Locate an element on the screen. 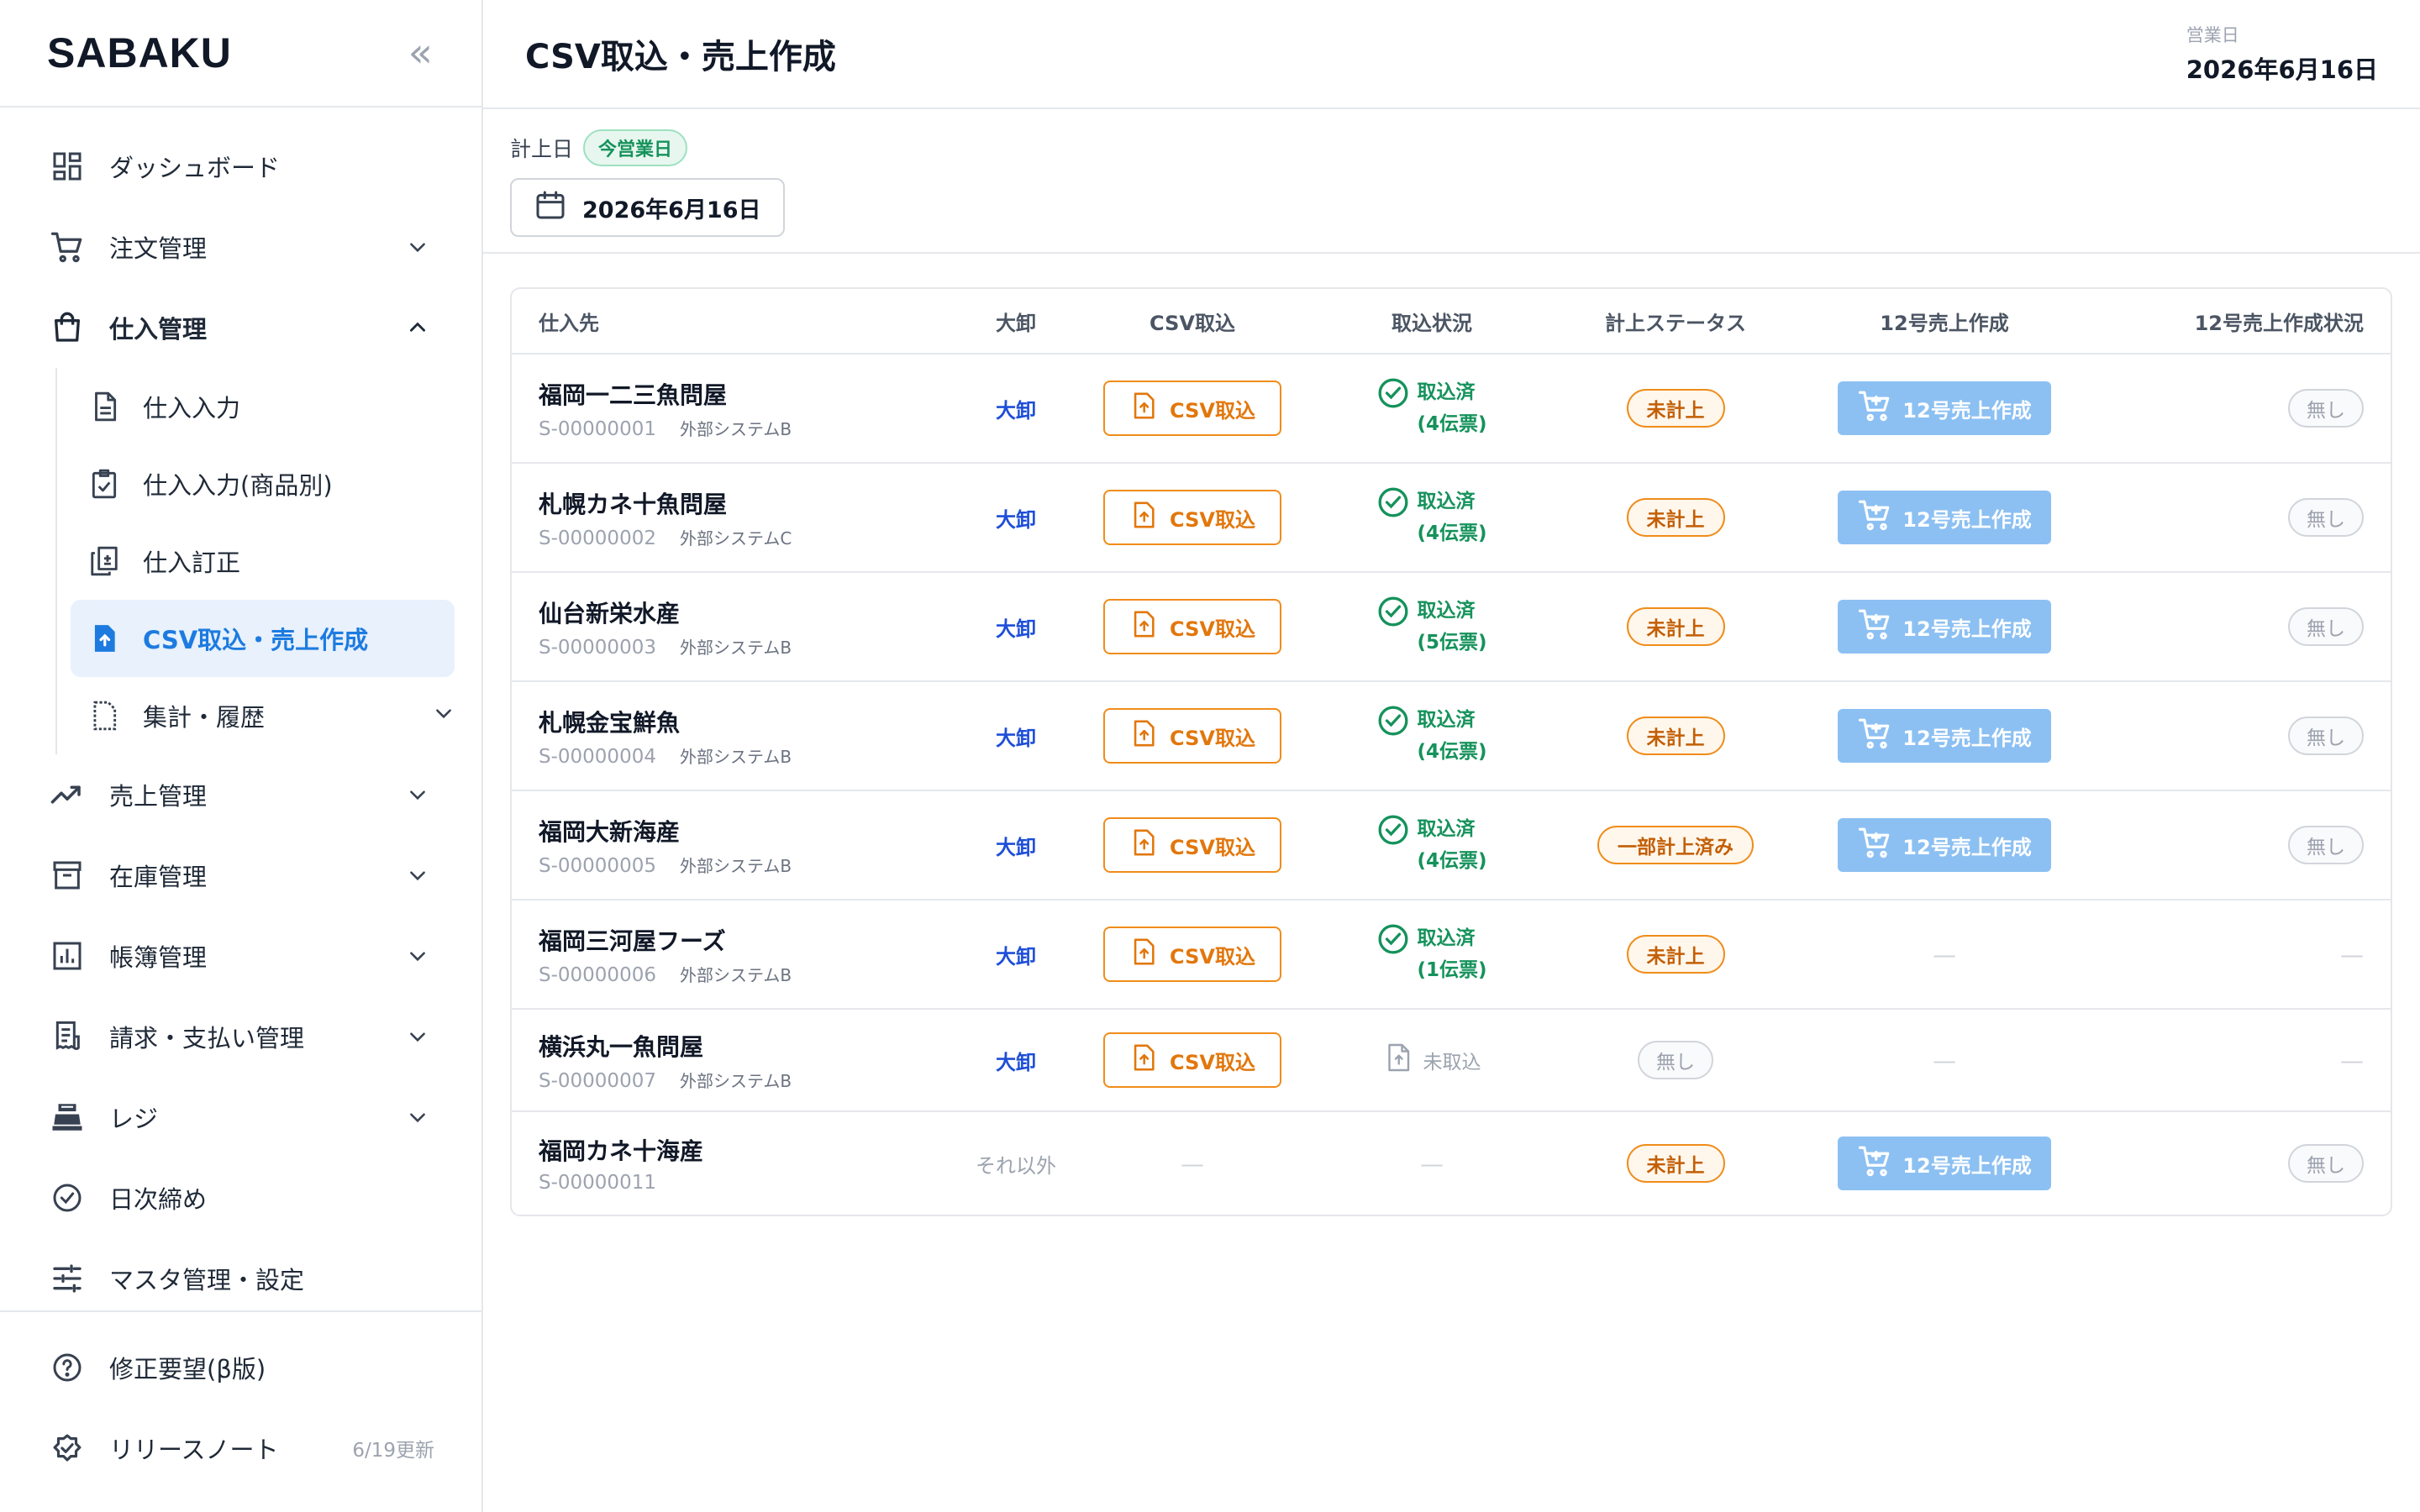  sidebar-item-daily-close: 日次締め is located at coordinates (240, 1198).